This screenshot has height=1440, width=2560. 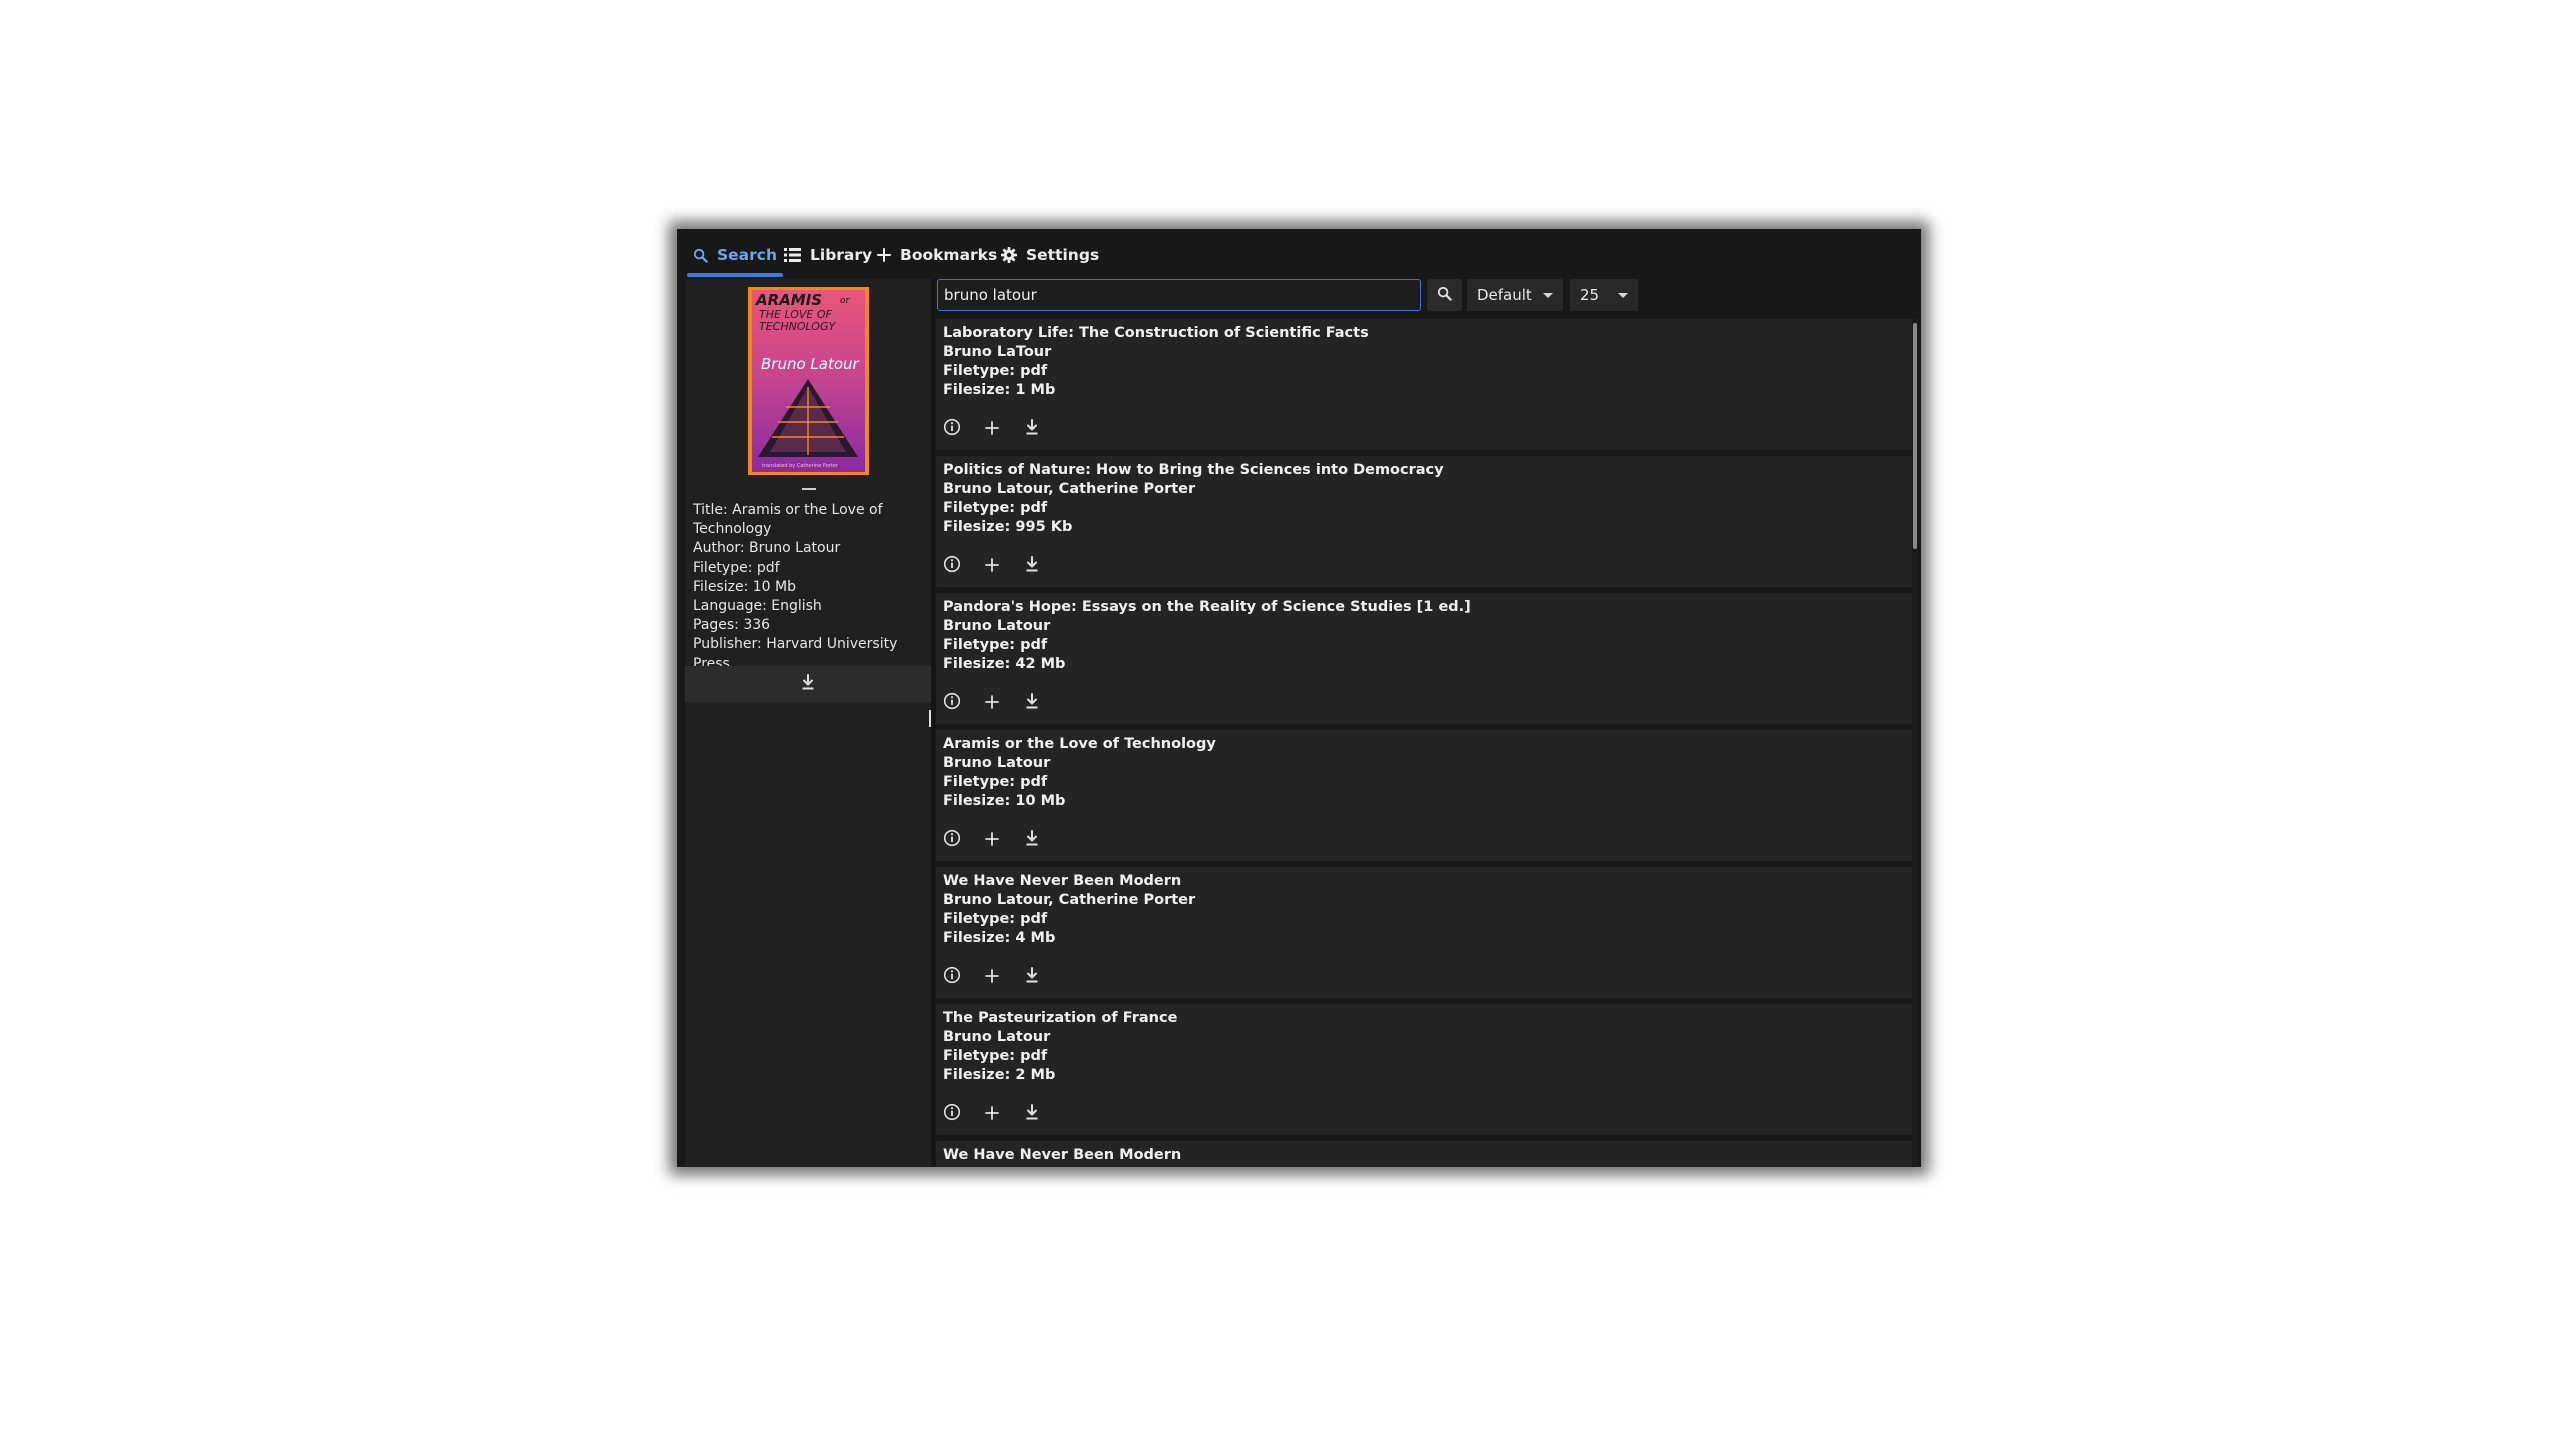 What do you see at coordinates (1060, 1018) in the screenshot?
I see `result-title: The Pasteurization of France` at bounding box center [1060, 1018].